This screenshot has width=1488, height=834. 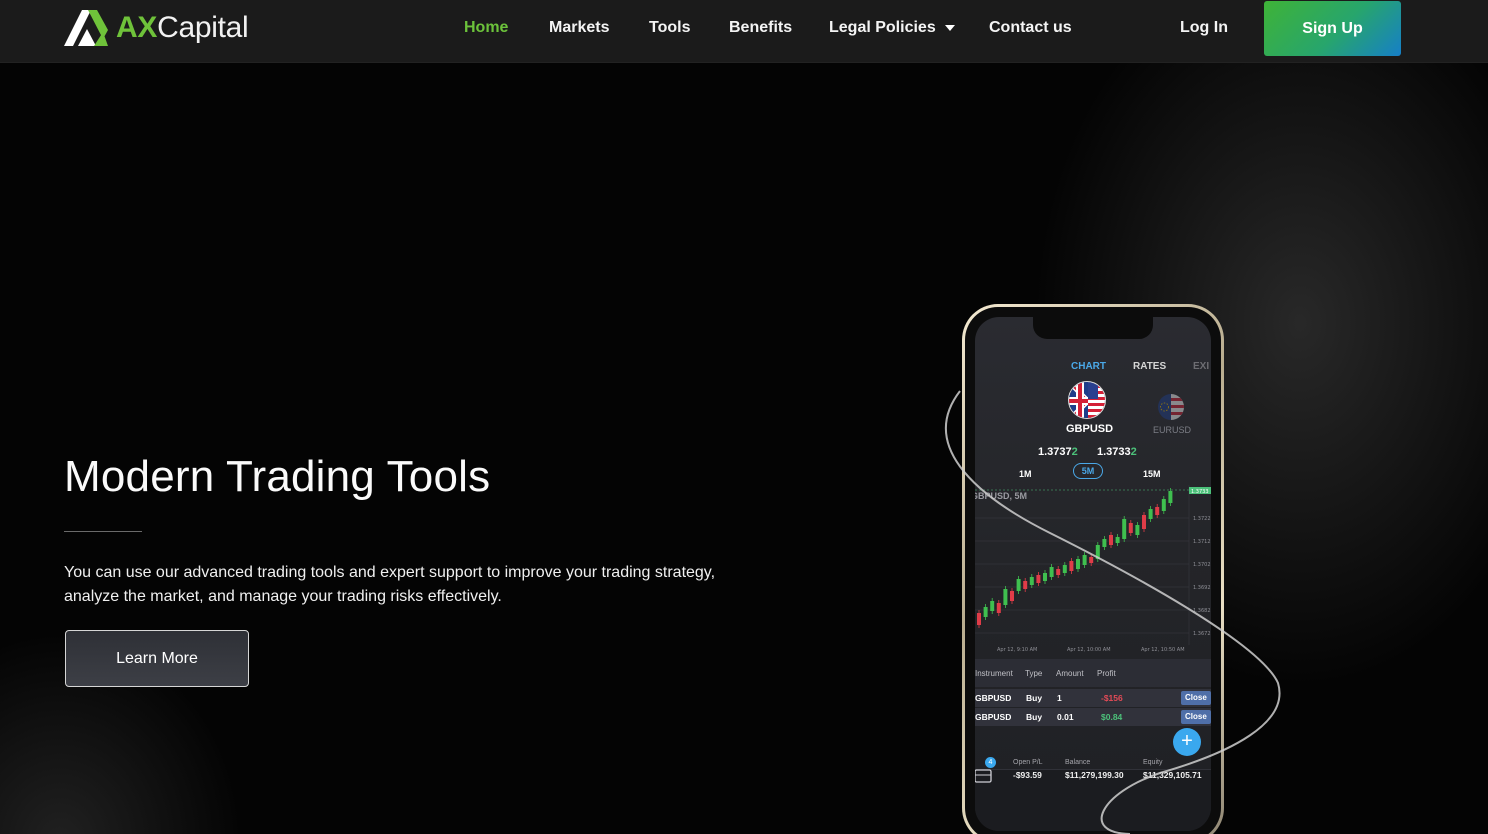 What do you see at coordinates (1070, 673) in the screenshot?
I see `col-amount: Amount` at bounding box center [1070, 673].